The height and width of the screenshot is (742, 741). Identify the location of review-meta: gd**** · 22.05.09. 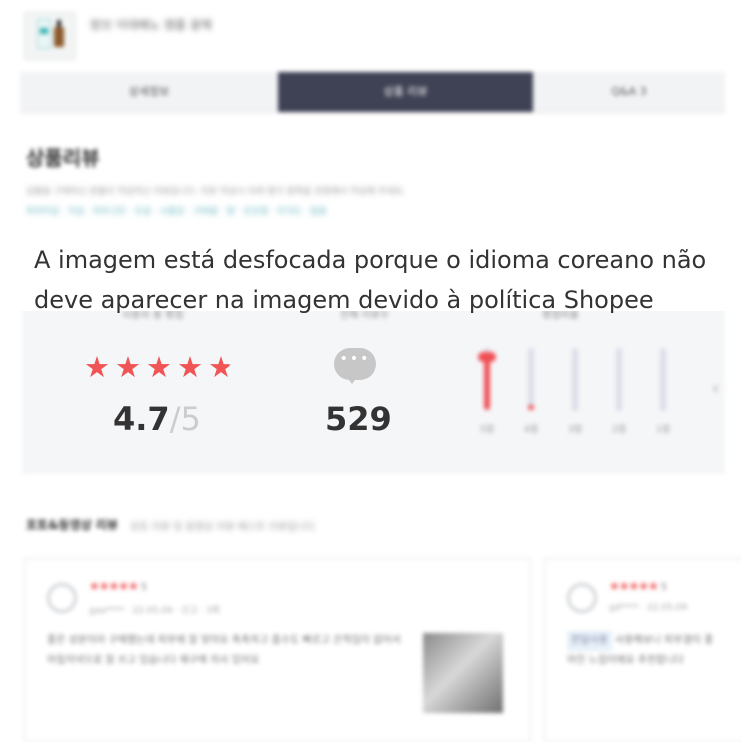
(648, 608).